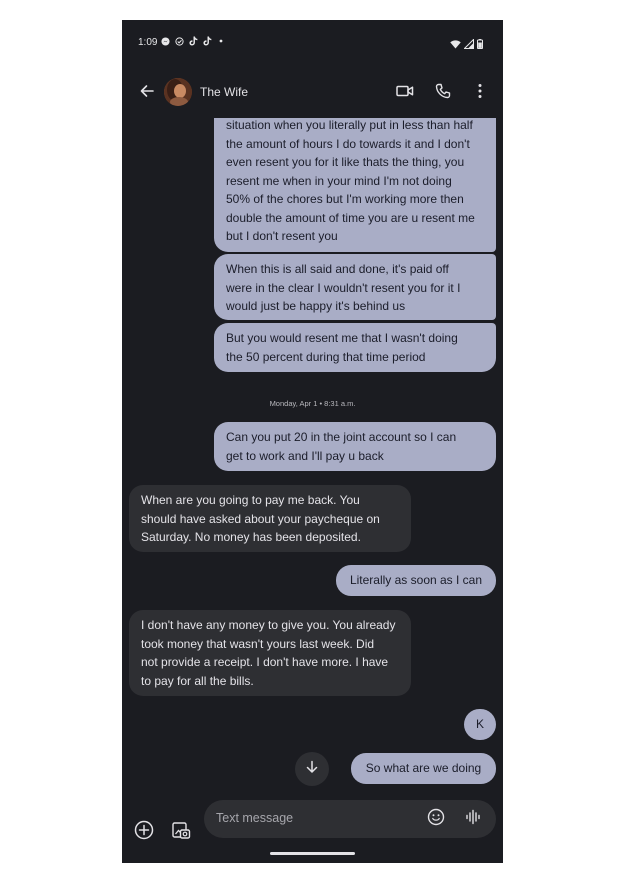 This screenshot has width=627, height=882. I want to click on phone-icon, so click(443, 93).